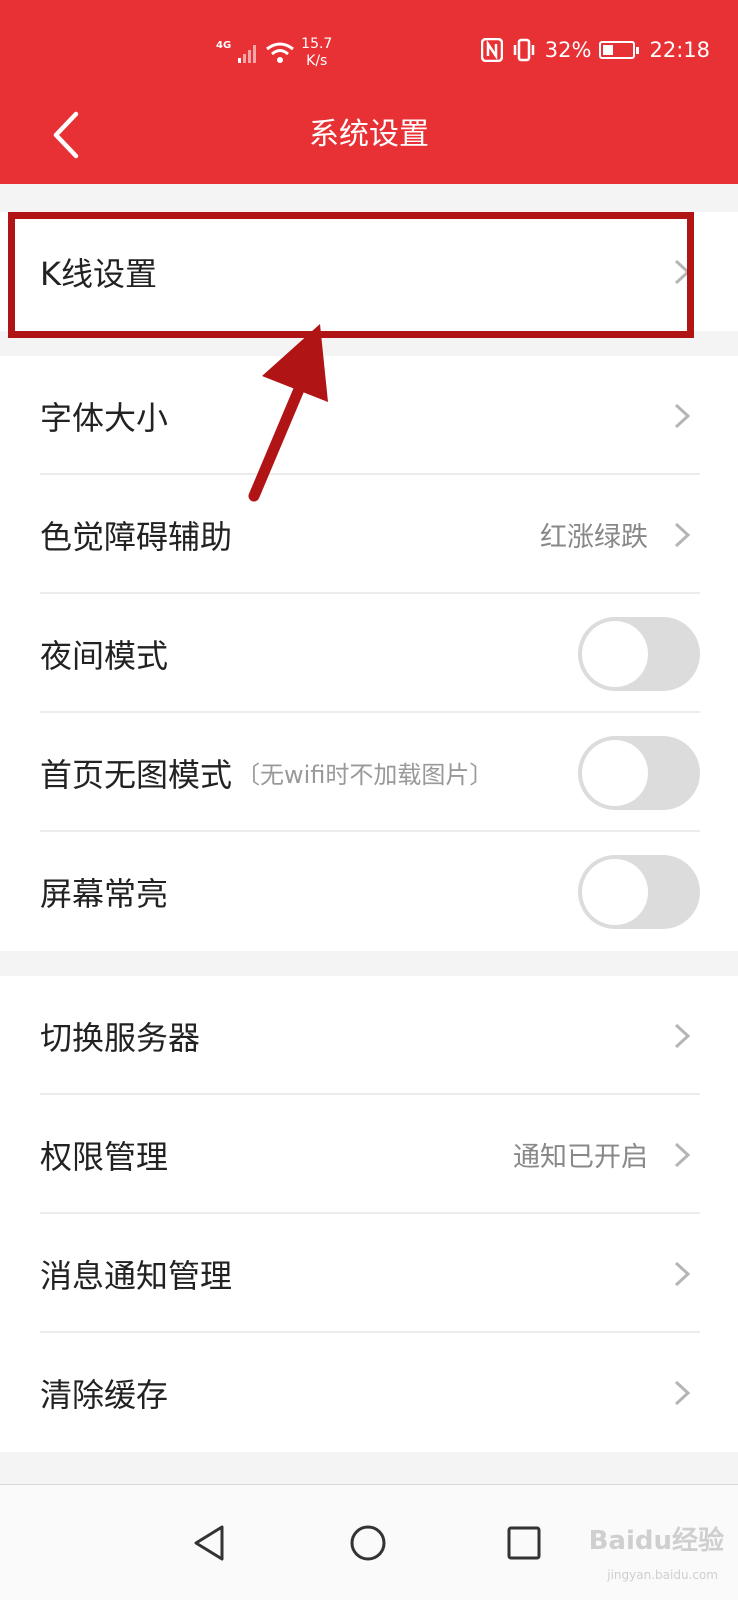 The image size is (738, 1600). I want to click on network-status: 4G 15.7 K/s, so click(274, 53).